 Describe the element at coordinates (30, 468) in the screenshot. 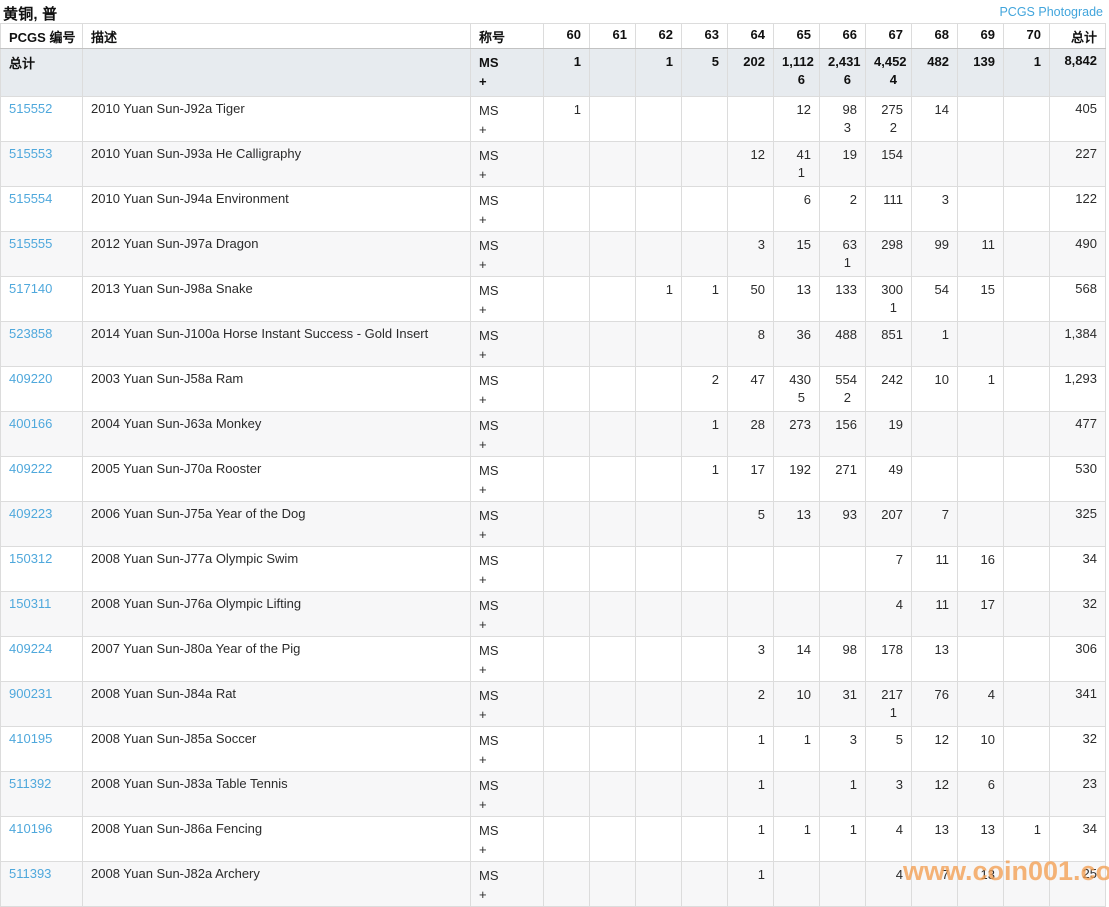

I see `pcgs-number-link: 409222` at that location.